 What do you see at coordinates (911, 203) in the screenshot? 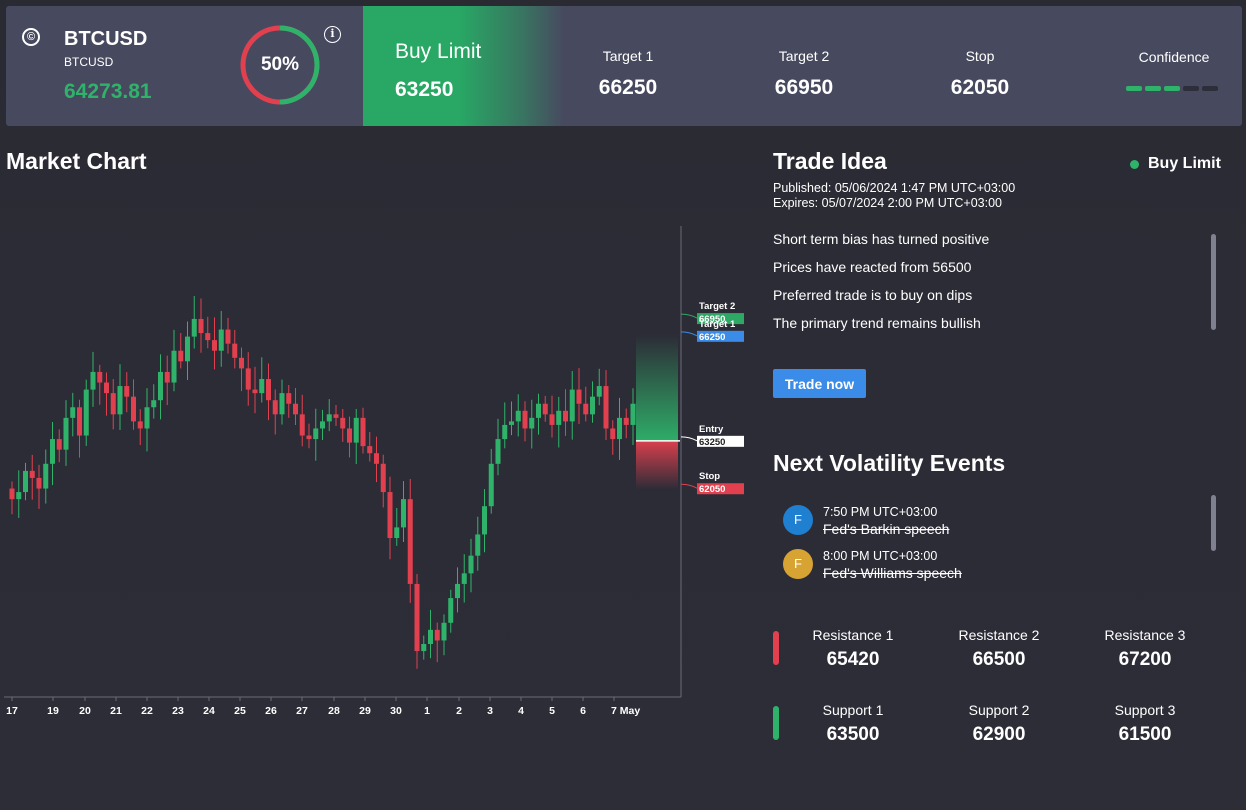
I see `expires-date: 05/07/2024 2:00 PM UTC+03:00` at bounding box center [911, 203].